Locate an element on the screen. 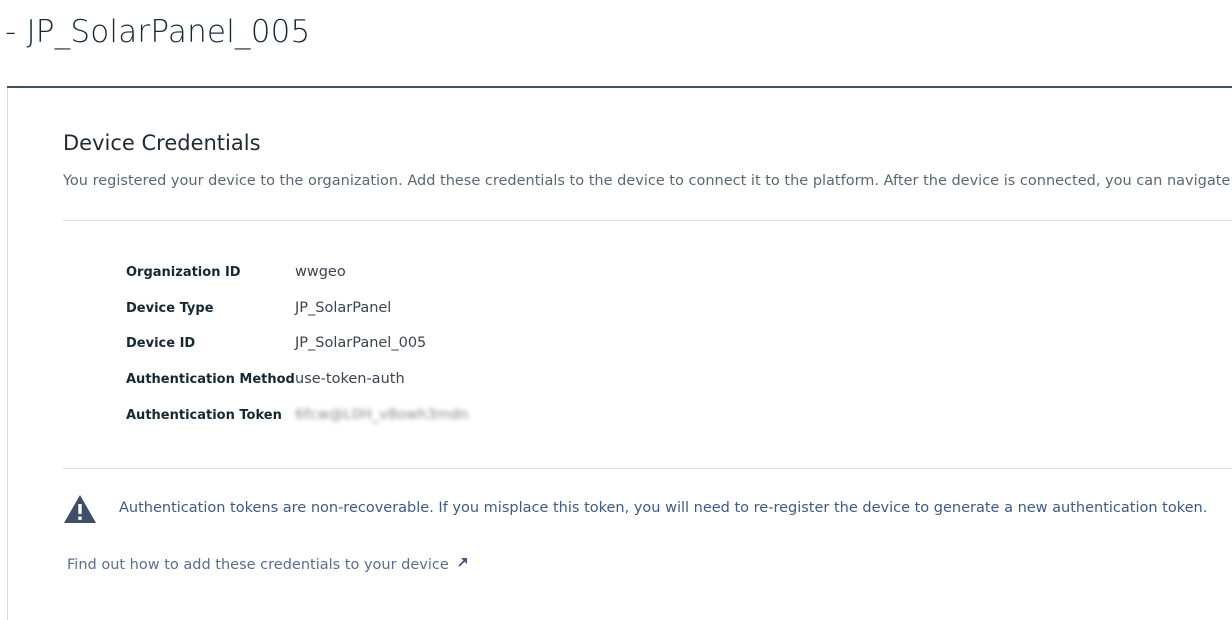 This screenshot has width=1232, height=620. credential-row-device-id: Device ID JP_SolarPanel_005 is located at coordinates (426, 347).